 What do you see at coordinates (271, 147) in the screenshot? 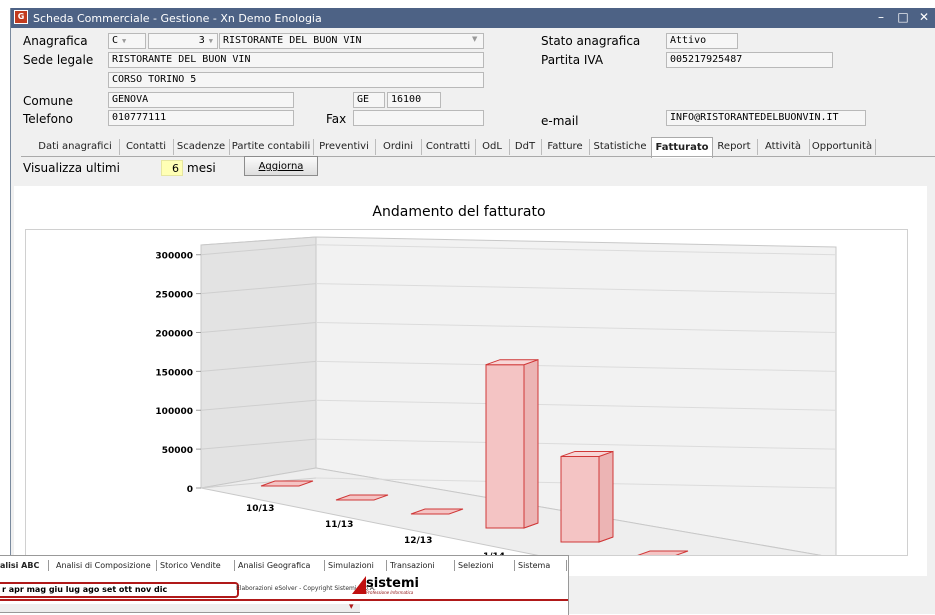
I see `tab-partite-contabili: Partite contabili` at bounding box center [271, 147].